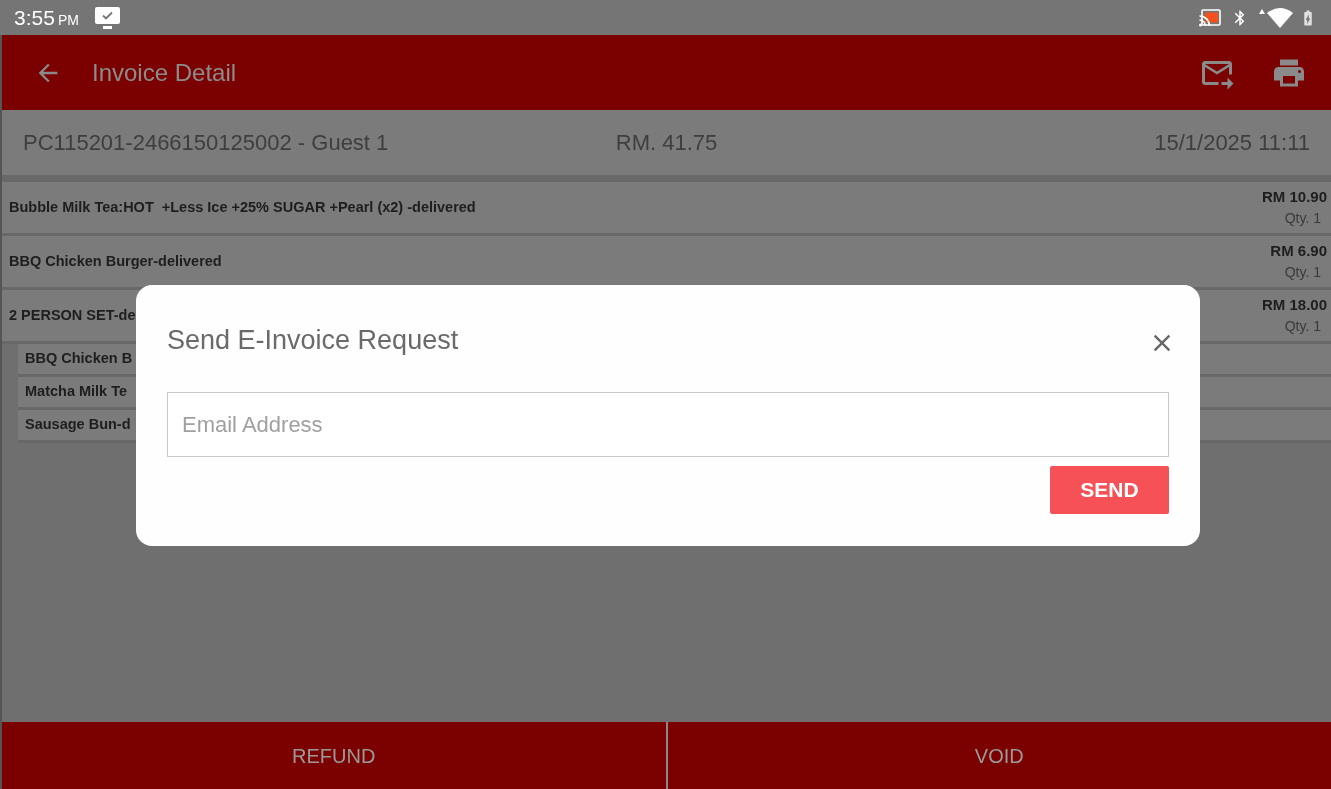  What do you see at coordinates (242, 207) in the screenshot?
I see `item-name: Bubble Milk Tea:HOT +Less Ice +25% SUGAR +Pearl (x2) -delivered` at bounding box center [242, 207].